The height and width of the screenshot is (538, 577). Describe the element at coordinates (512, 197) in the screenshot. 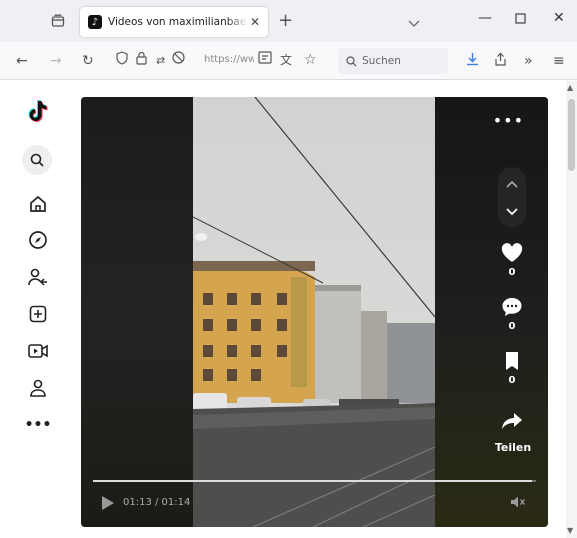

I see `video-nav-pill` at that location.